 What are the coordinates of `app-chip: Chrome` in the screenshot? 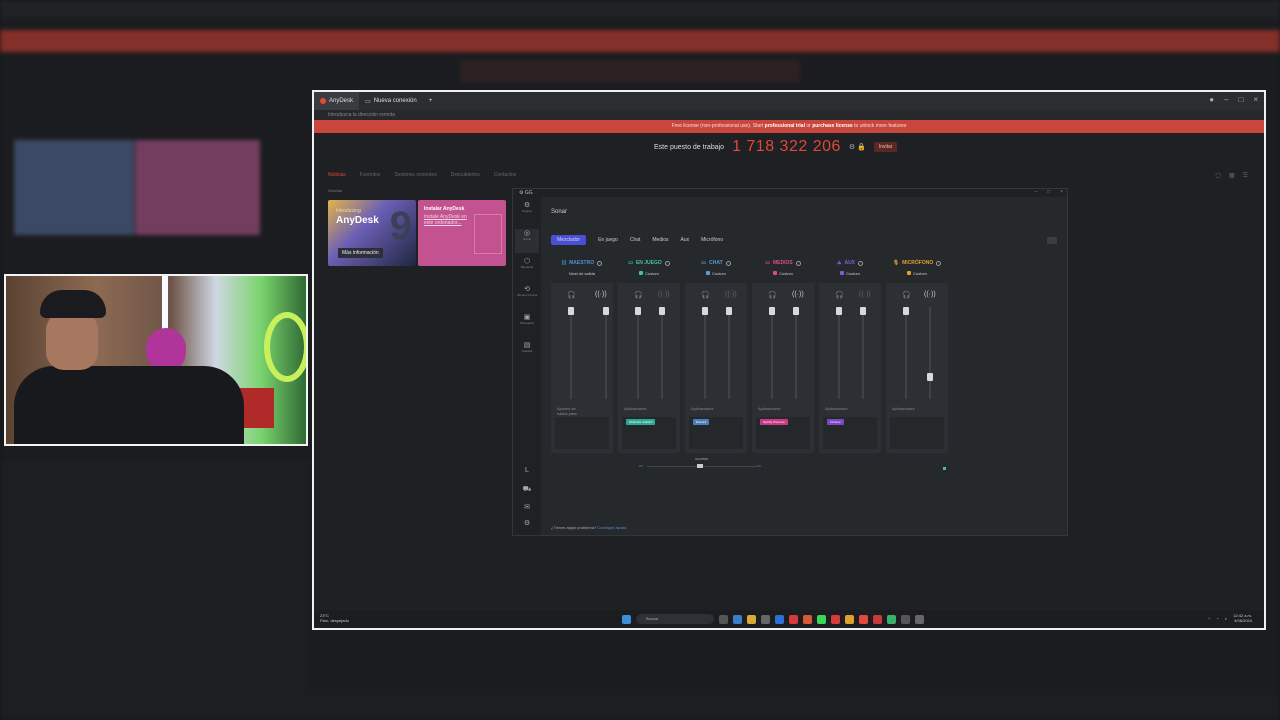 It's located at (835, 422).